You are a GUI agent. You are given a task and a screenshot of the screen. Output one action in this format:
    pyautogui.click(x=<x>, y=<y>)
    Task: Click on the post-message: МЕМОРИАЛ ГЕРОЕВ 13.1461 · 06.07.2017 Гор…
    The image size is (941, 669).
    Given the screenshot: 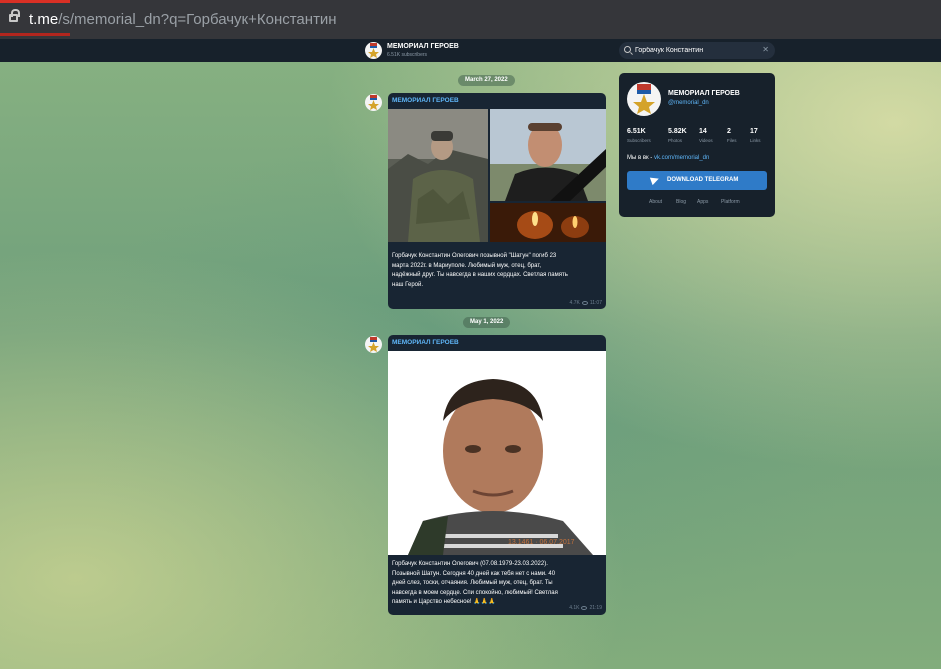 What is the action you would take?
    pyautogui.click(x=497, y=475)
    